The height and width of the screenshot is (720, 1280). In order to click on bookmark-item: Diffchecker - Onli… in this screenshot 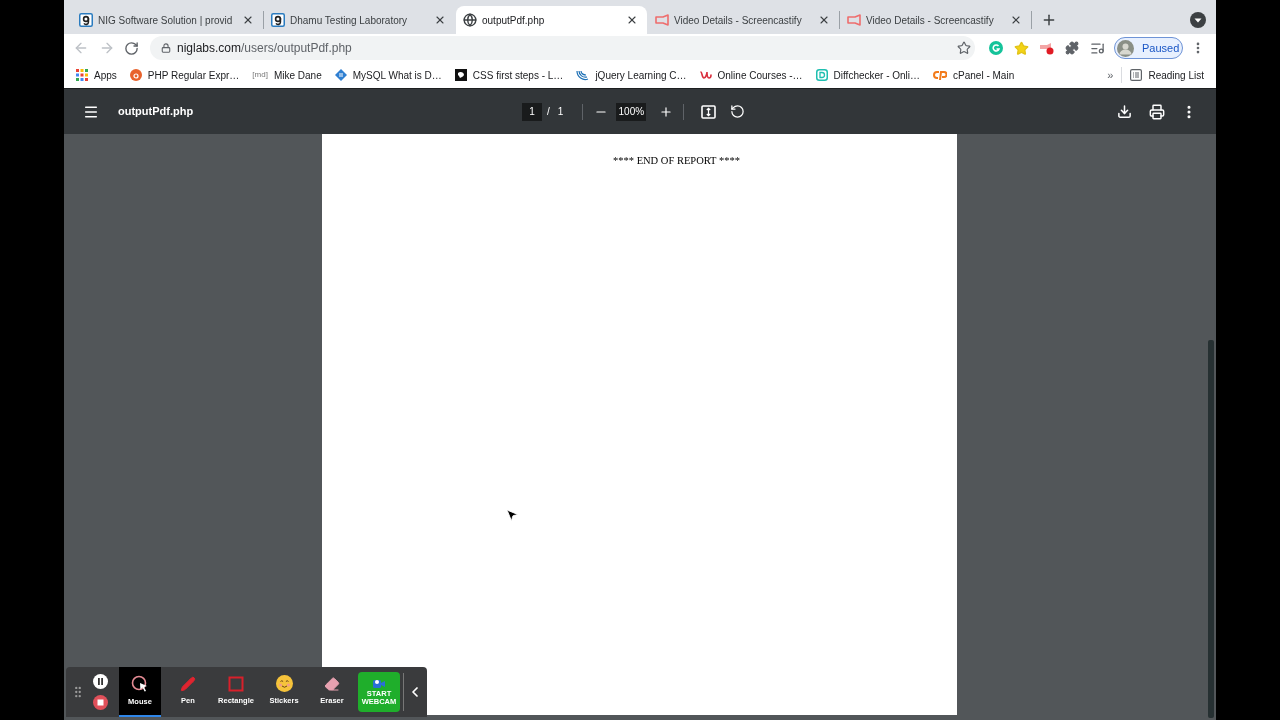, I will do `click(868, 75)`.